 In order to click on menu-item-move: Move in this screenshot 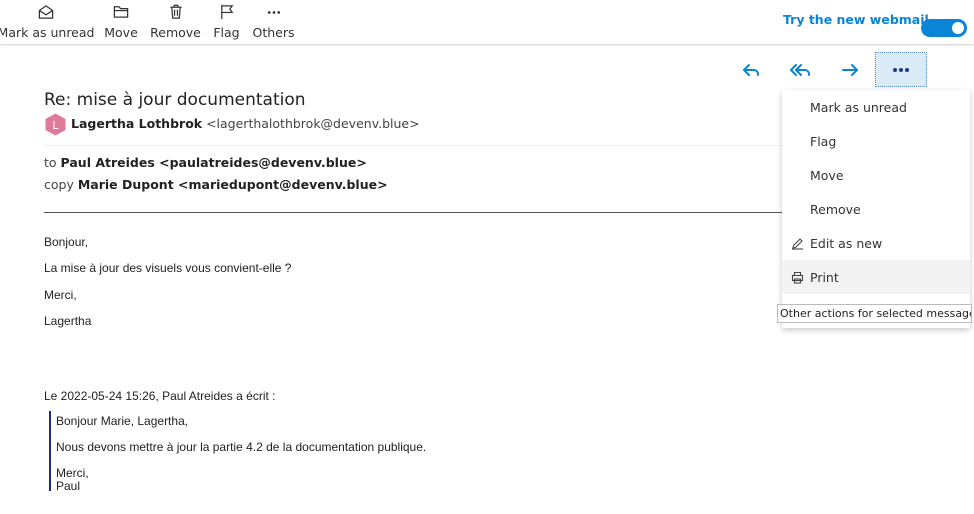, I will do `click(876, 175)`.